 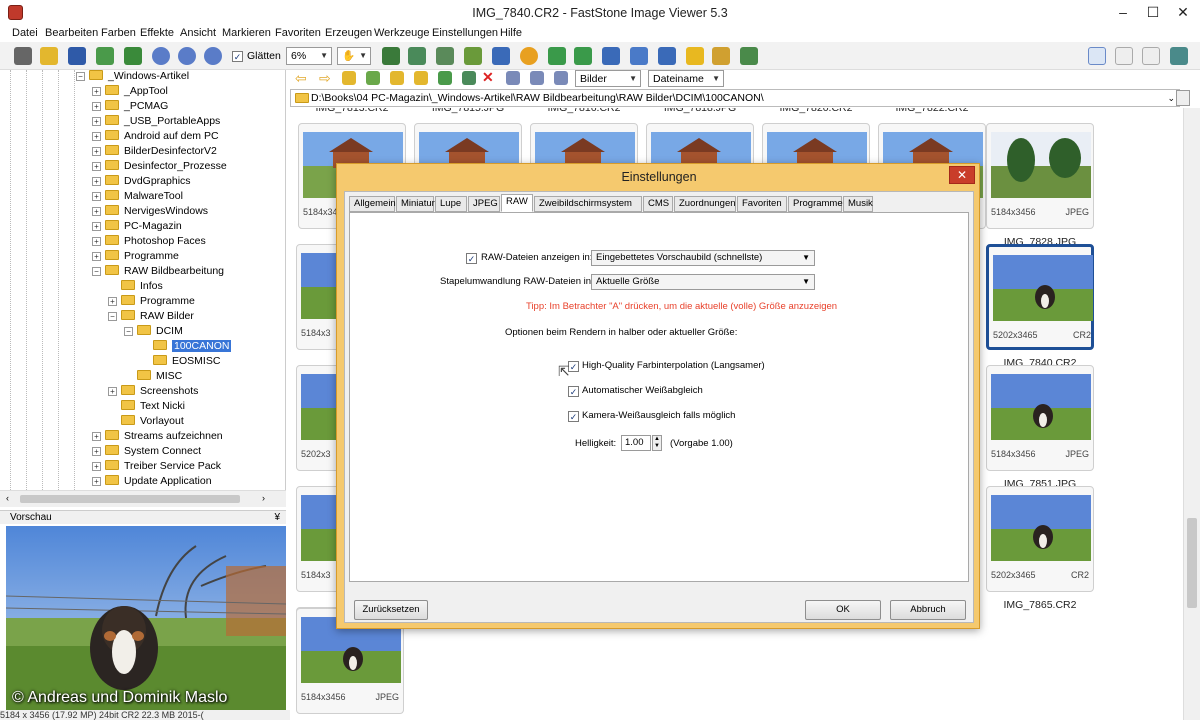 What do you see at coordinates (705, 204) in the screenshot?
I see `tab-zuordnungen: Zuordnungen` at bounding box center [705, 204].